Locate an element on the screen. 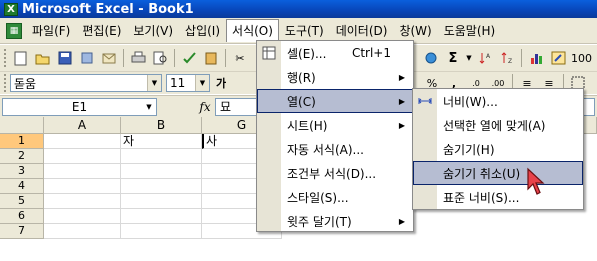 The height and width of the screenshot is (261, 597). row-header-3: 3 is located at coordinates (22, 171).